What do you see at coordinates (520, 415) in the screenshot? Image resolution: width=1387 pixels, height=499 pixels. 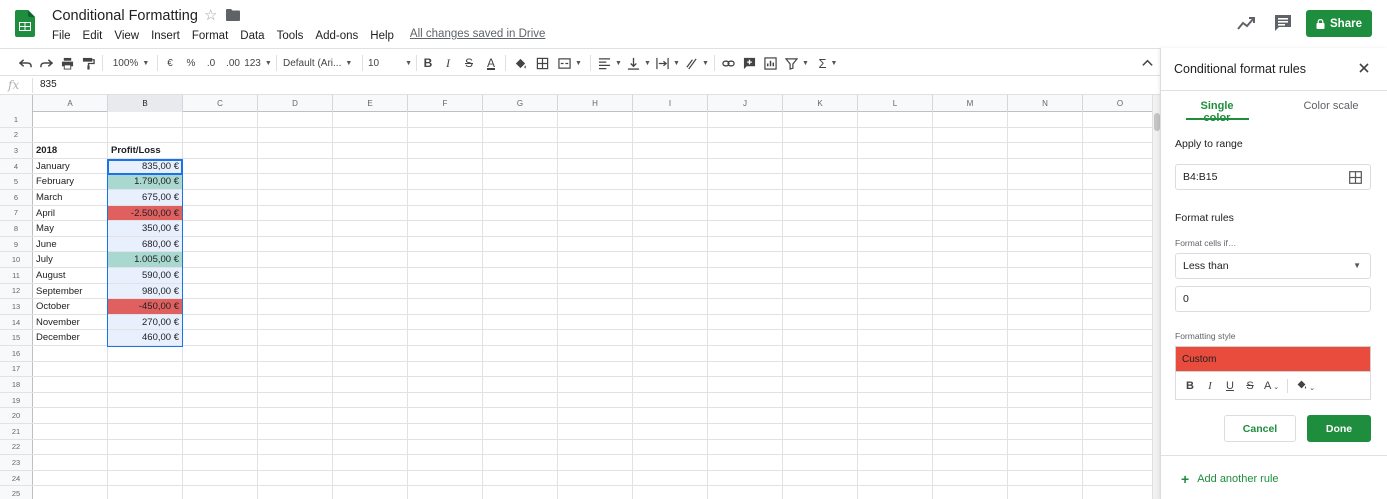 I see `cell-g20` at bounding box center [520, 415].